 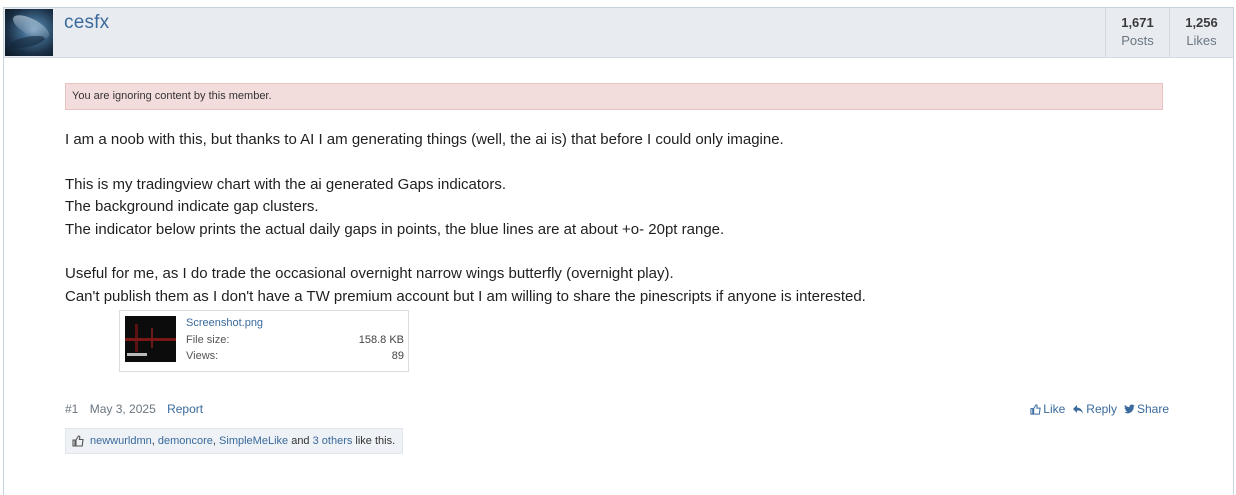 What do you see at coordinates (1054, 409) in the screenshot?
I see `like-label: Like` at bounding box center [1054, 409].